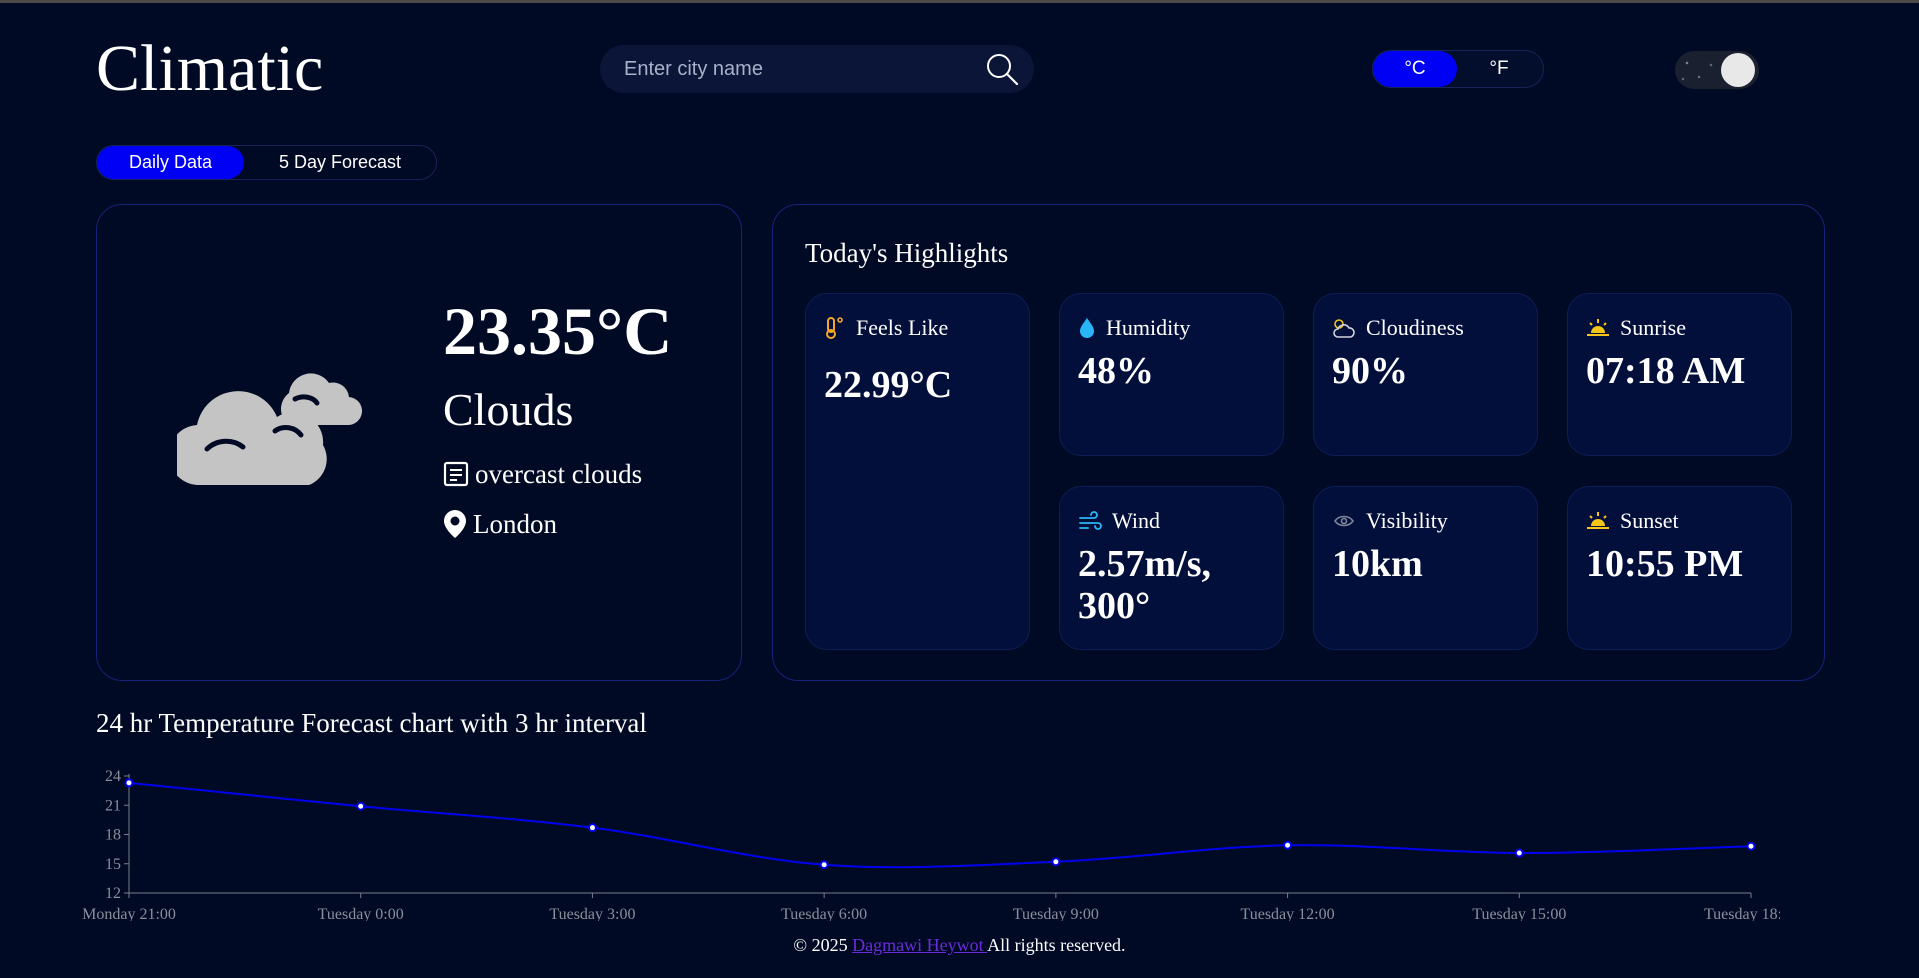 The height and width of the screenshot is (978, 1919). What do you see at coordinates (456, 474) in the screenshot?
I see `description-icon` at bounding box center [456, 474].